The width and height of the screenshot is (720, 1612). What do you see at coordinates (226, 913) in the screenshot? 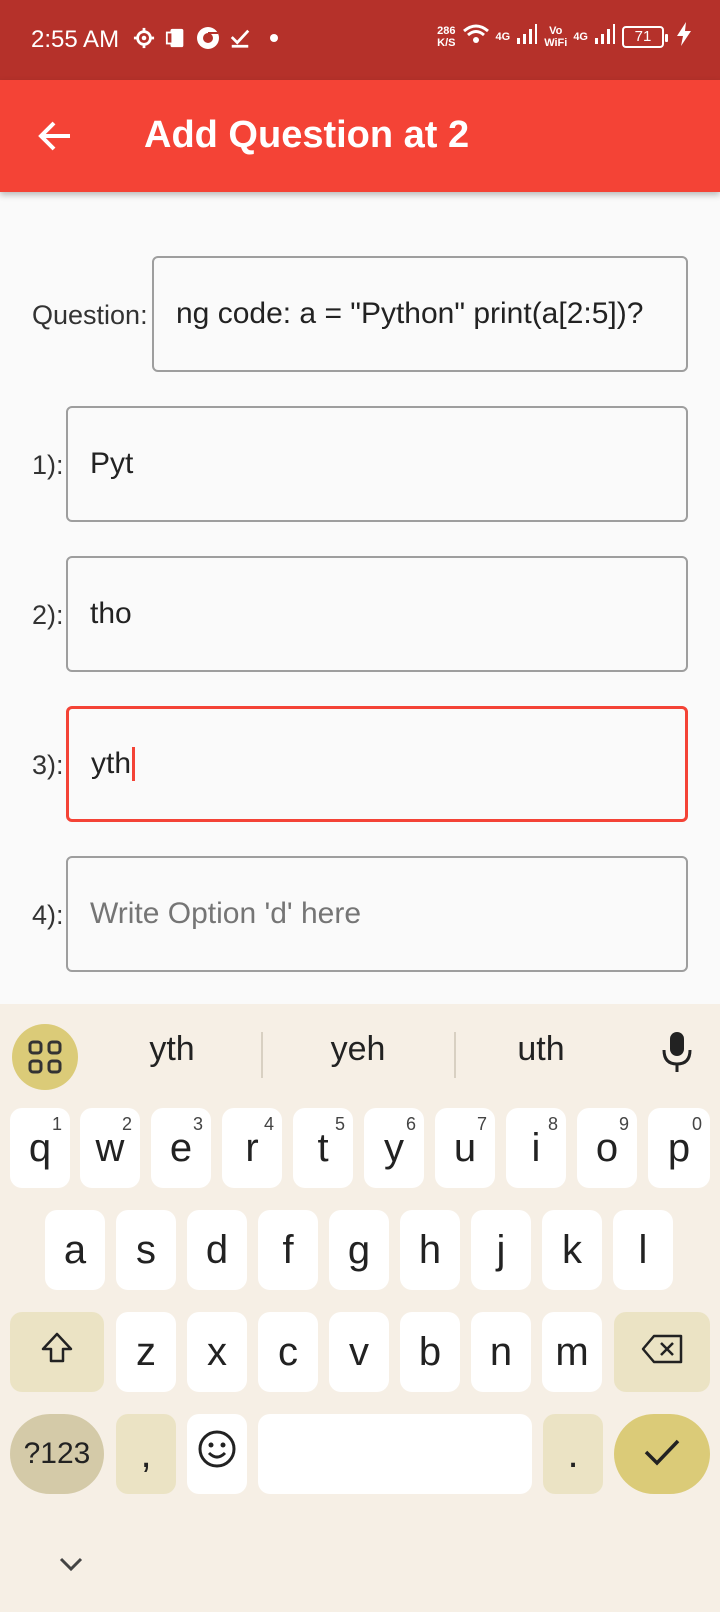
I see `option-d-placeholder: Write Option 'd' here` at bounding box center [226, 913].